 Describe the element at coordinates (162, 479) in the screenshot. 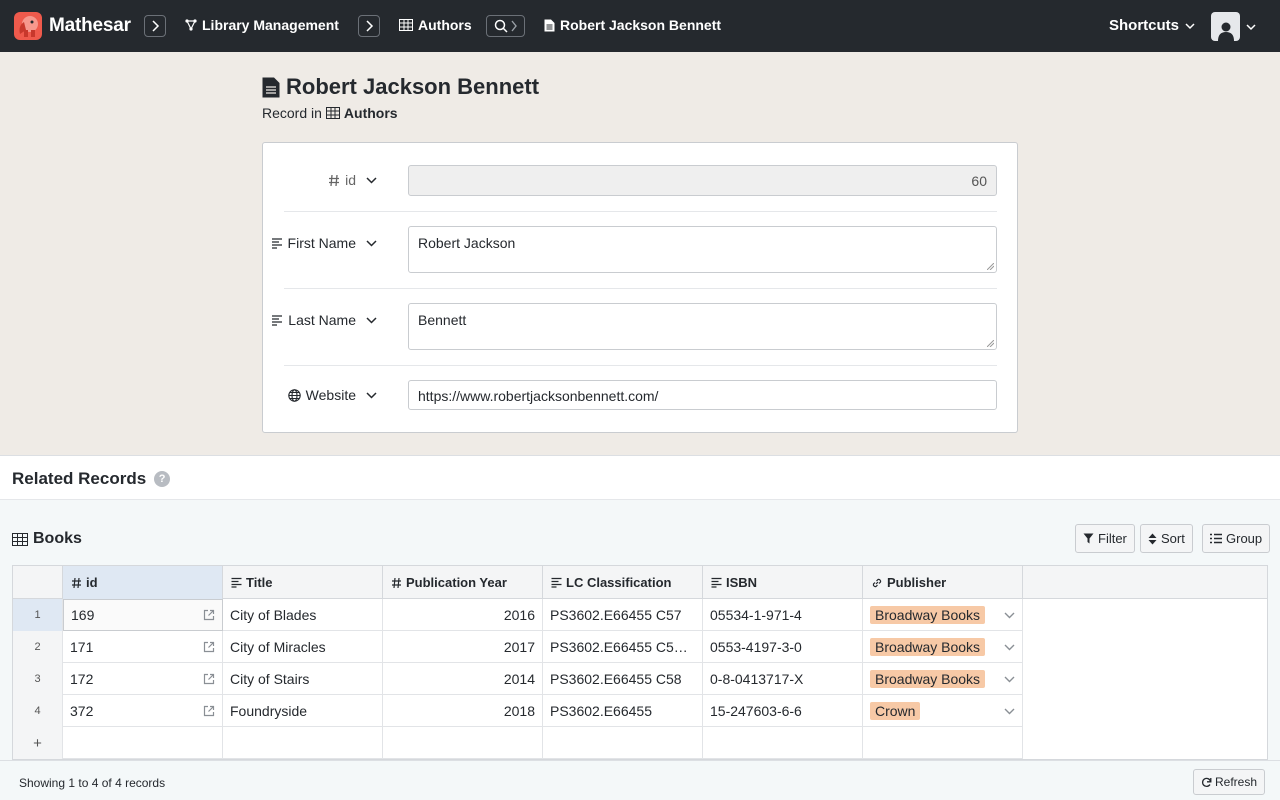

I see `help-icon: ?` at that location.